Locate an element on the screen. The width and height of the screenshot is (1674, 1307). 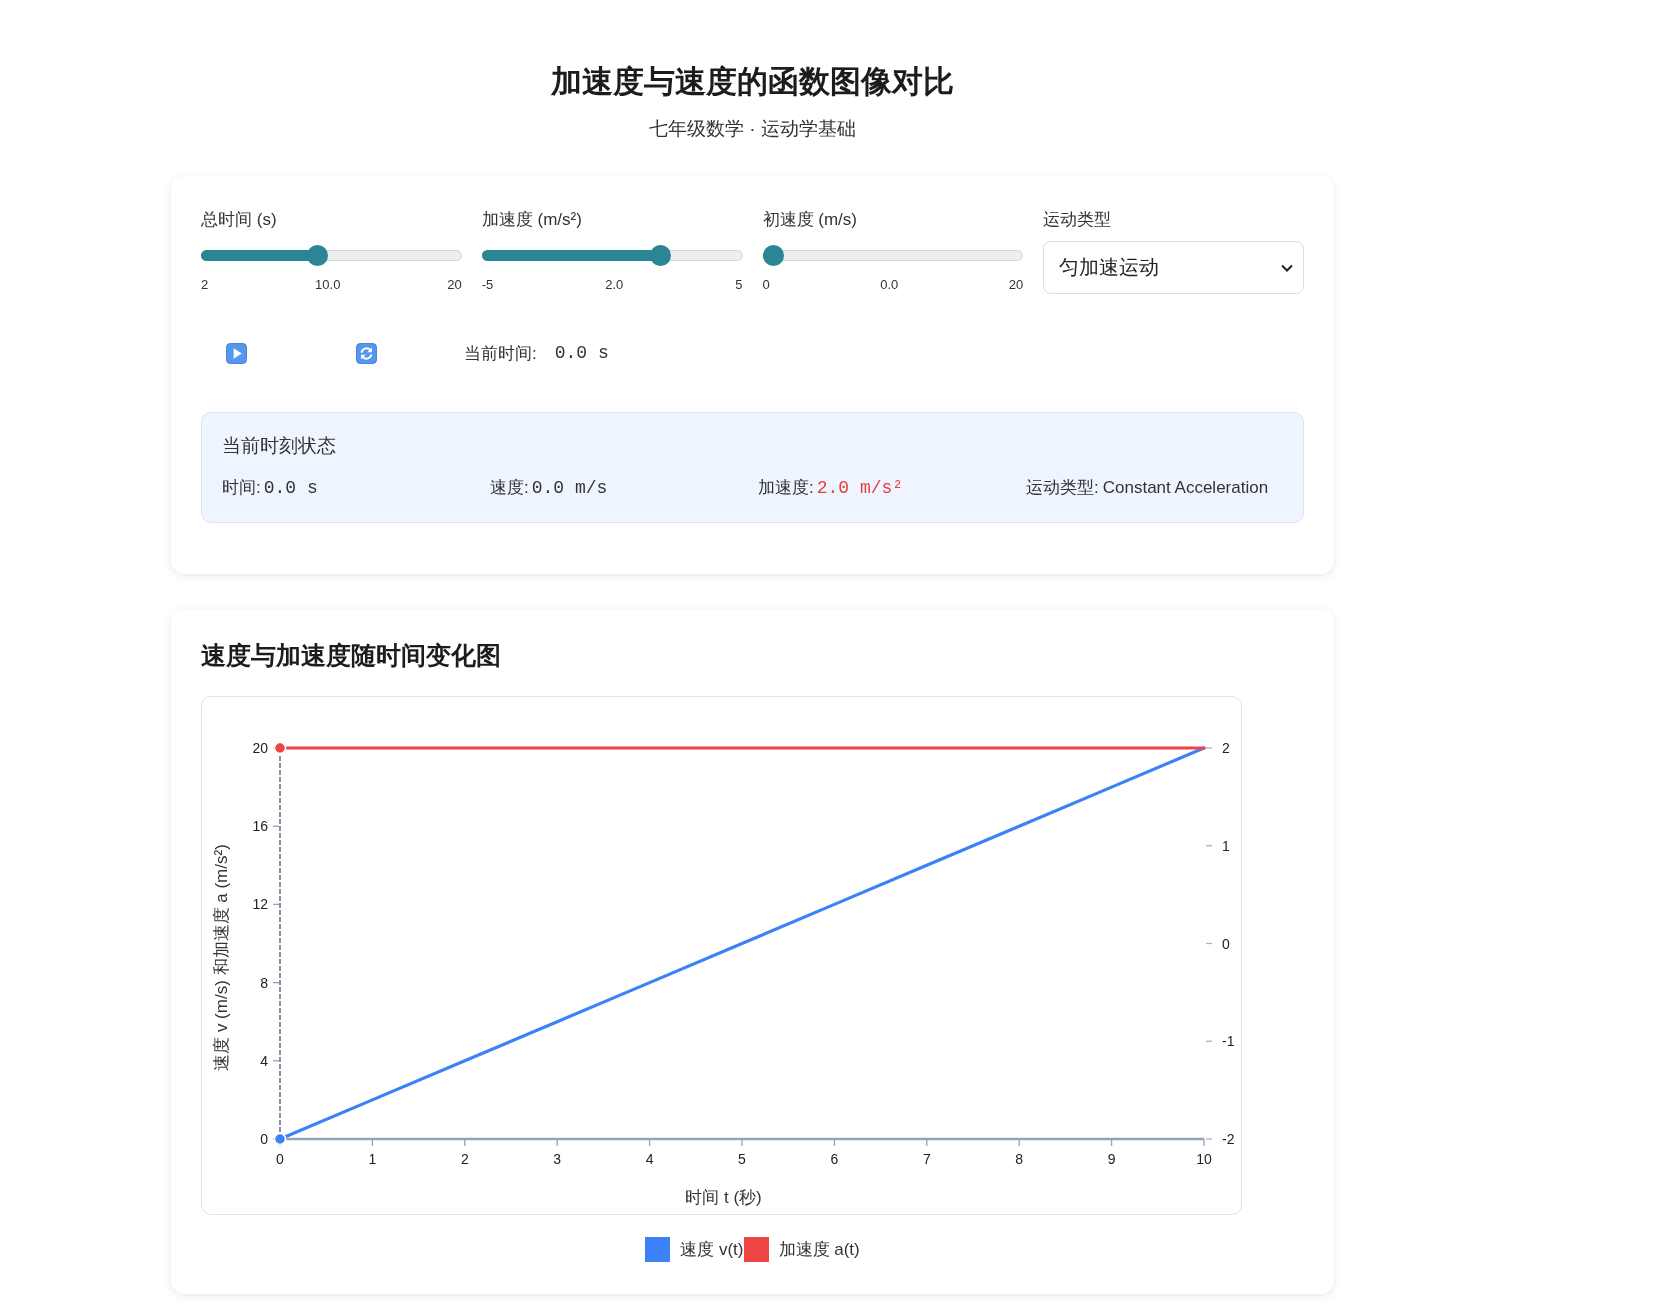
slider-label: 加速度 (m/s²) is located at coordinates (531, 220).